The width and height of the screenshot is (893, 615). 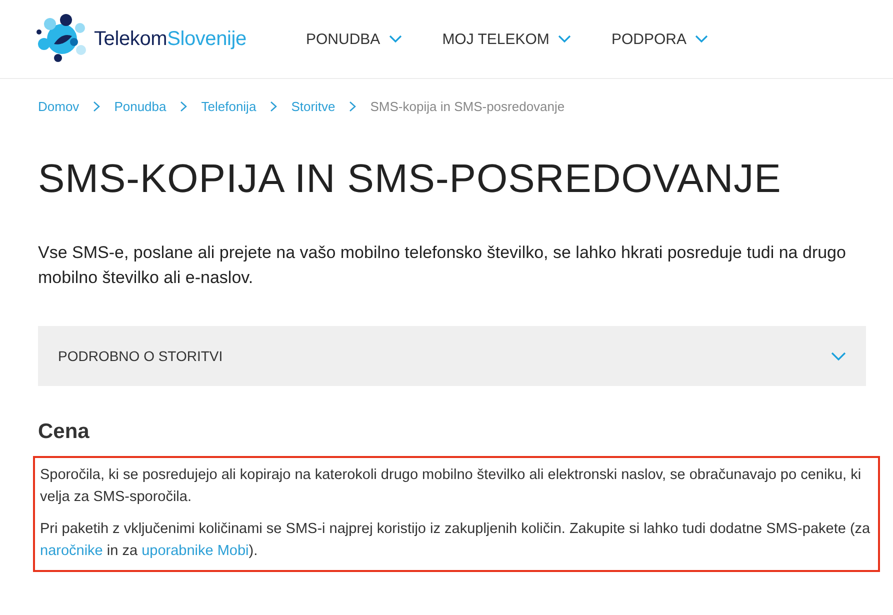 I want to click on price-paragraph: Sporočila, ki se posredujejo ali kopirajo na katerokoli drugo mobilno številko ali elektronski naslov, se obračunavajo po ceniku, ki velja za SMS-sporočila., so click(x=451, y=486).